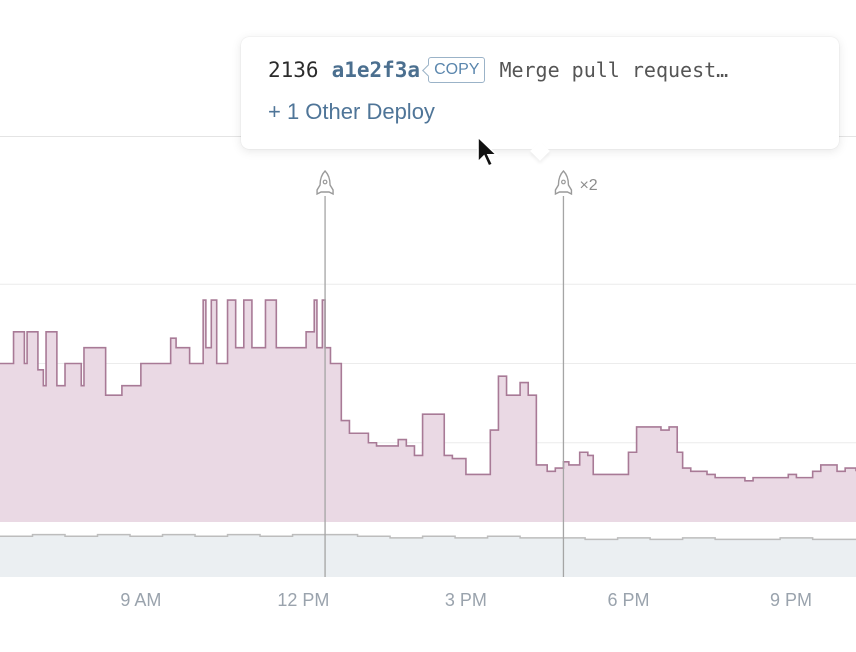 The width and height of the screenshot is (856, 652). What do you see at coordinates (791, 600) in the screenshot?
I see `x-tick-label: 9 PM` at bounding box center [791, 600].